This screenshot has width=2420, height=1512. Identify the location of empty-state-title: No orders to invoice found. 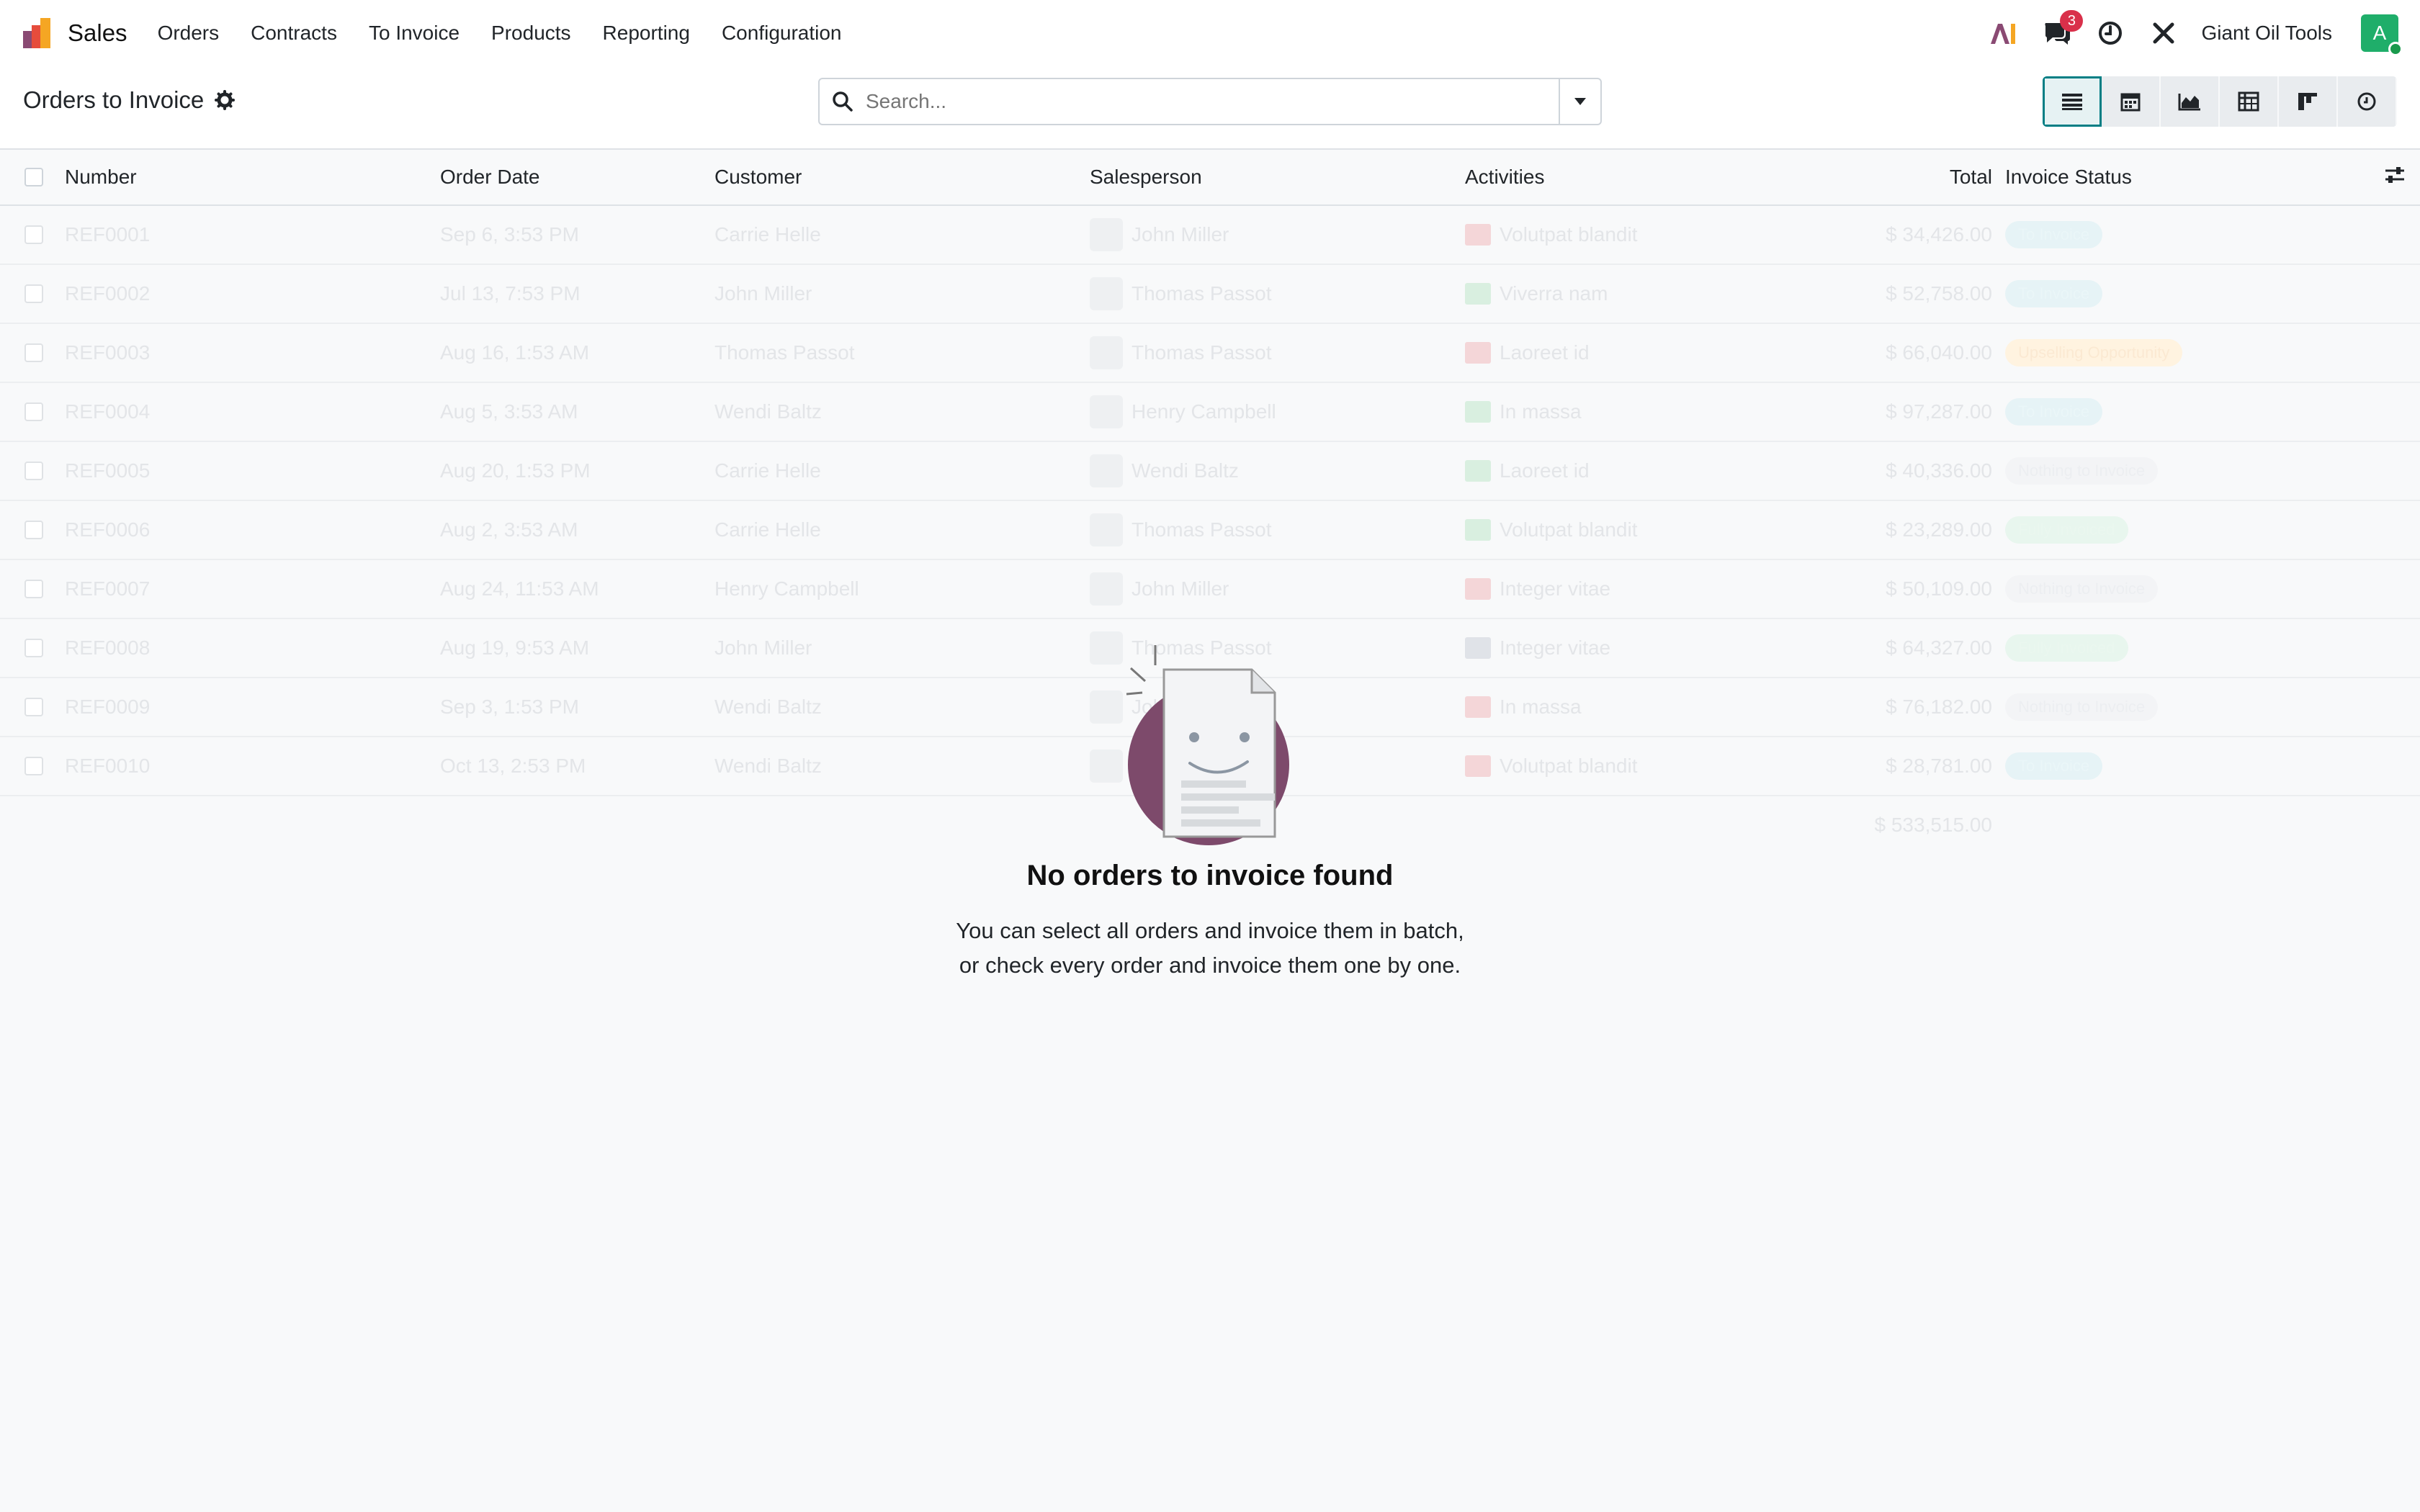
(1210, 875).